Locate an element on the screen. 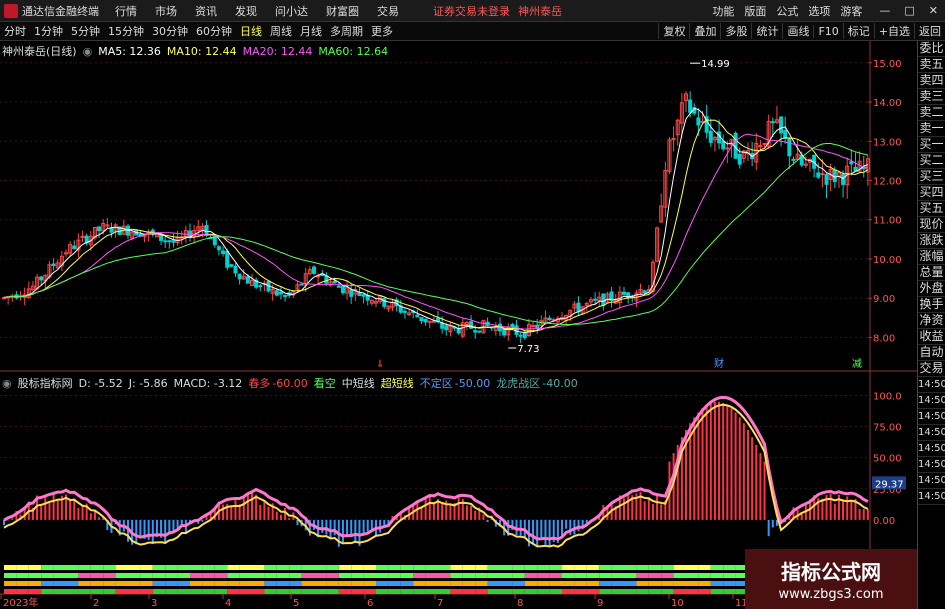  side-item-sell1: 卖一 is located at coordinates (931, 129).